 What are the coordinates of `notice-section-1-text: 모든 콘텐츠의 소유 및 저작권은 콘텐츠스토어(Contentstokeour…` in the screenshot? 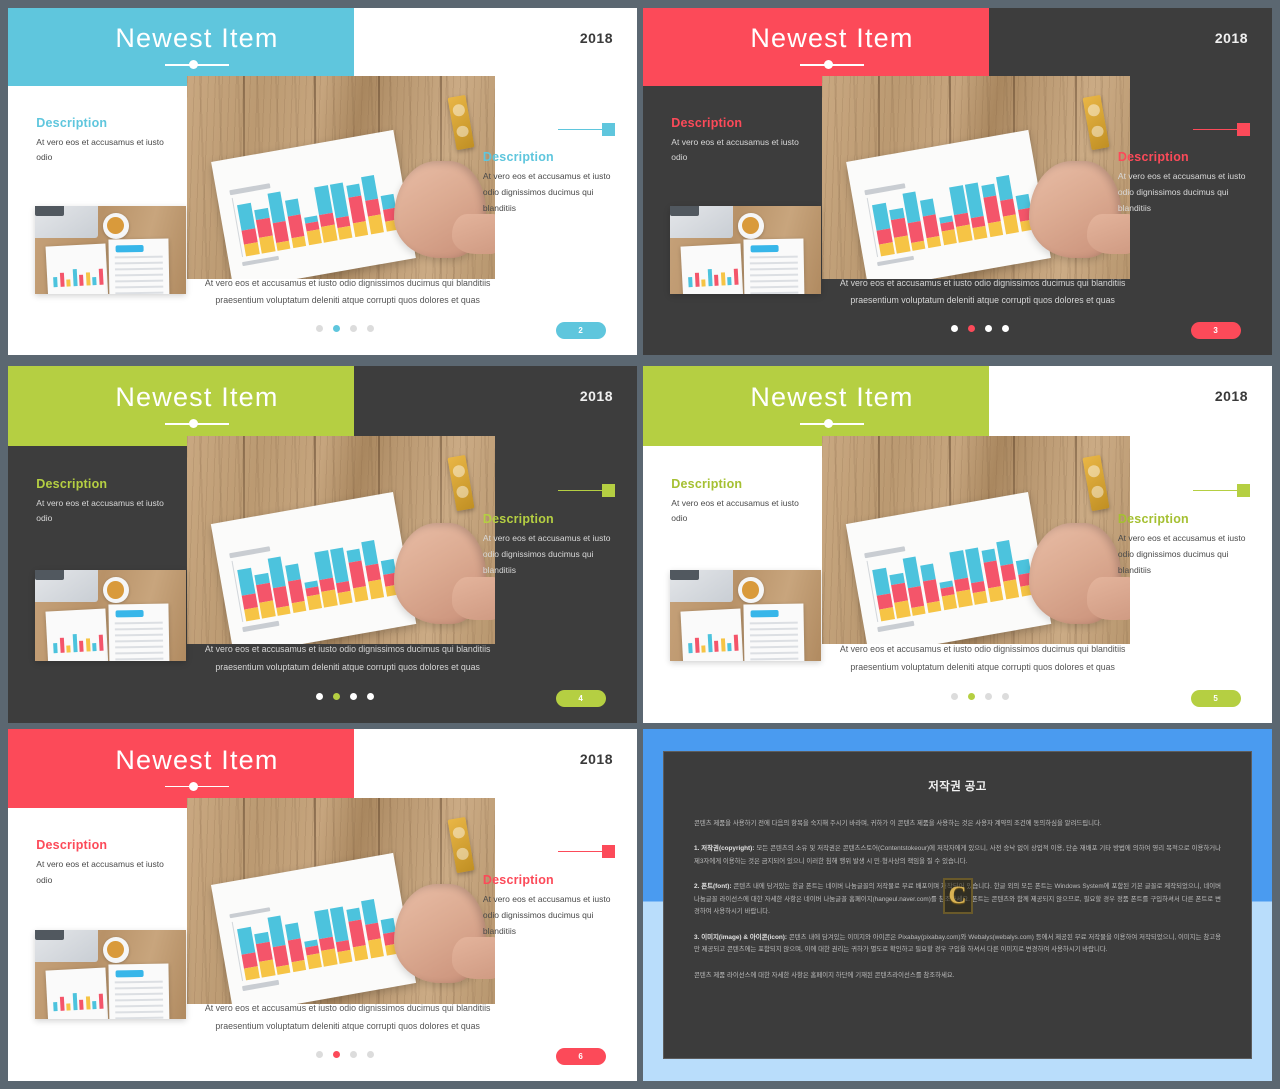 It's located at (957, 855).